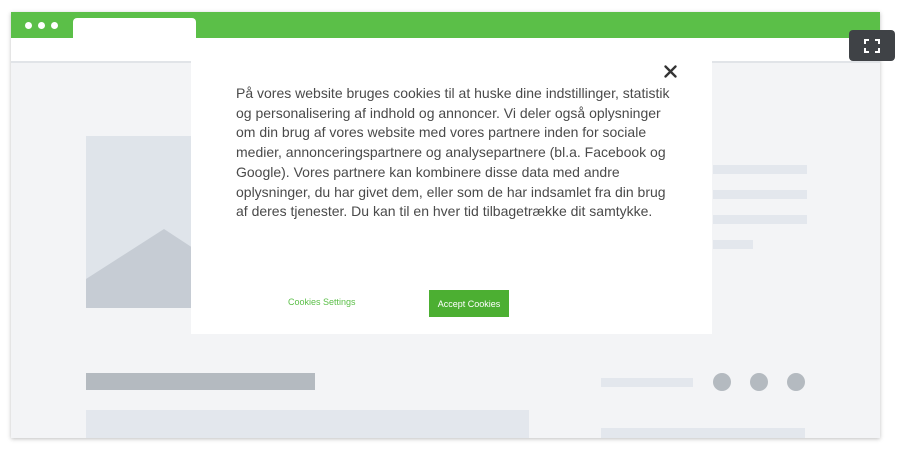 This screenshot has height=451, width=900. I want to click on fullscreen-button, so click(872, 45).